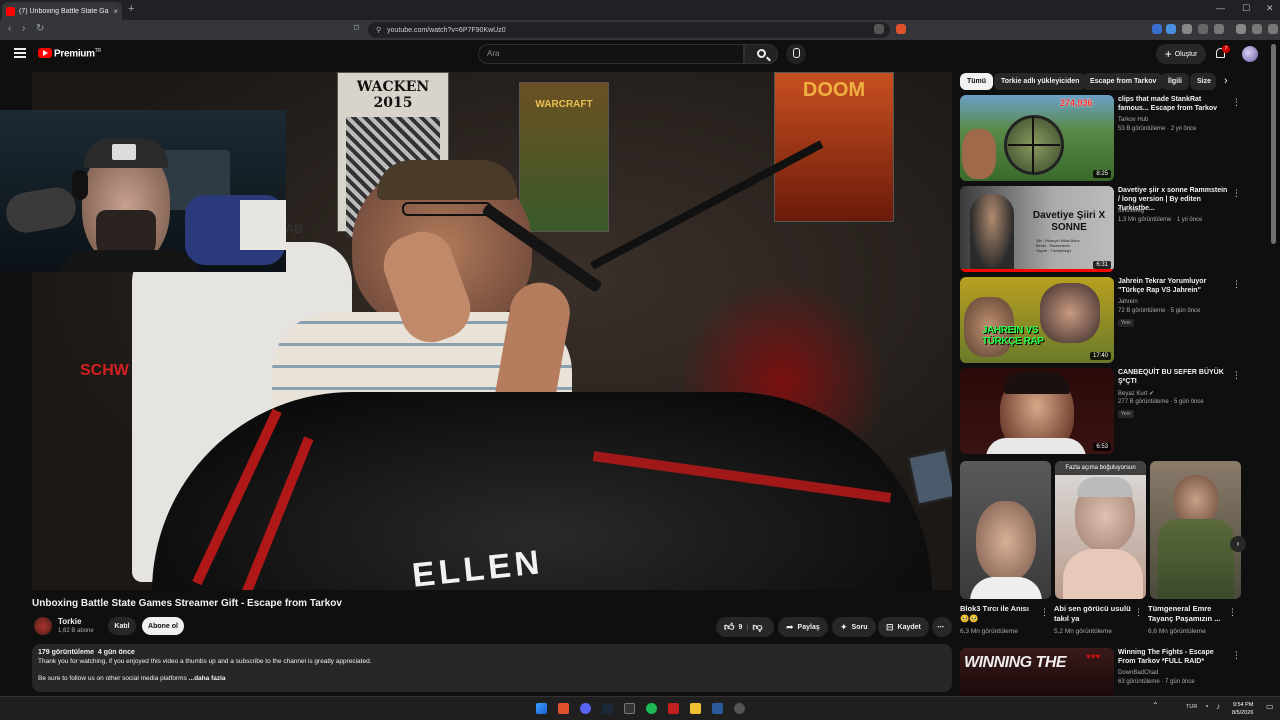 The width and height of the screenshot is (1280, 720). What do you see at coordinates (62, 11) in the screenshot?
I see `browser-tab: (7) Unboxing Battle State Games ×` at bounding box center [62, 11].